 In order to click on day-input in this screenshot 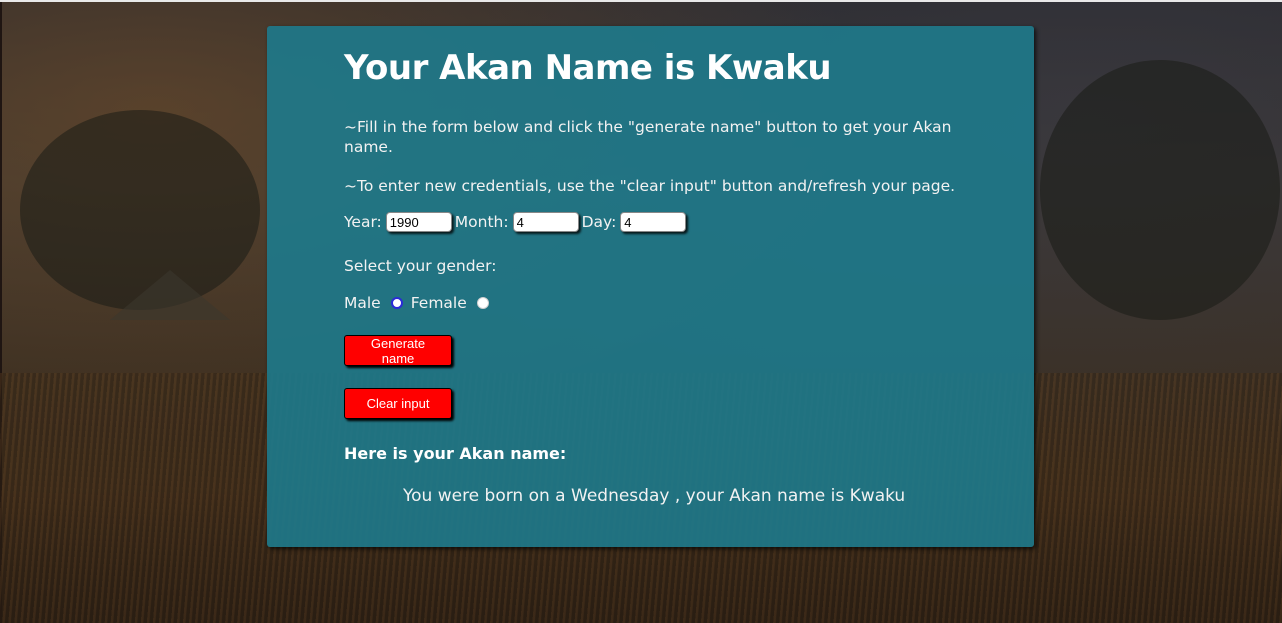, I will do `click(653, 222)`.